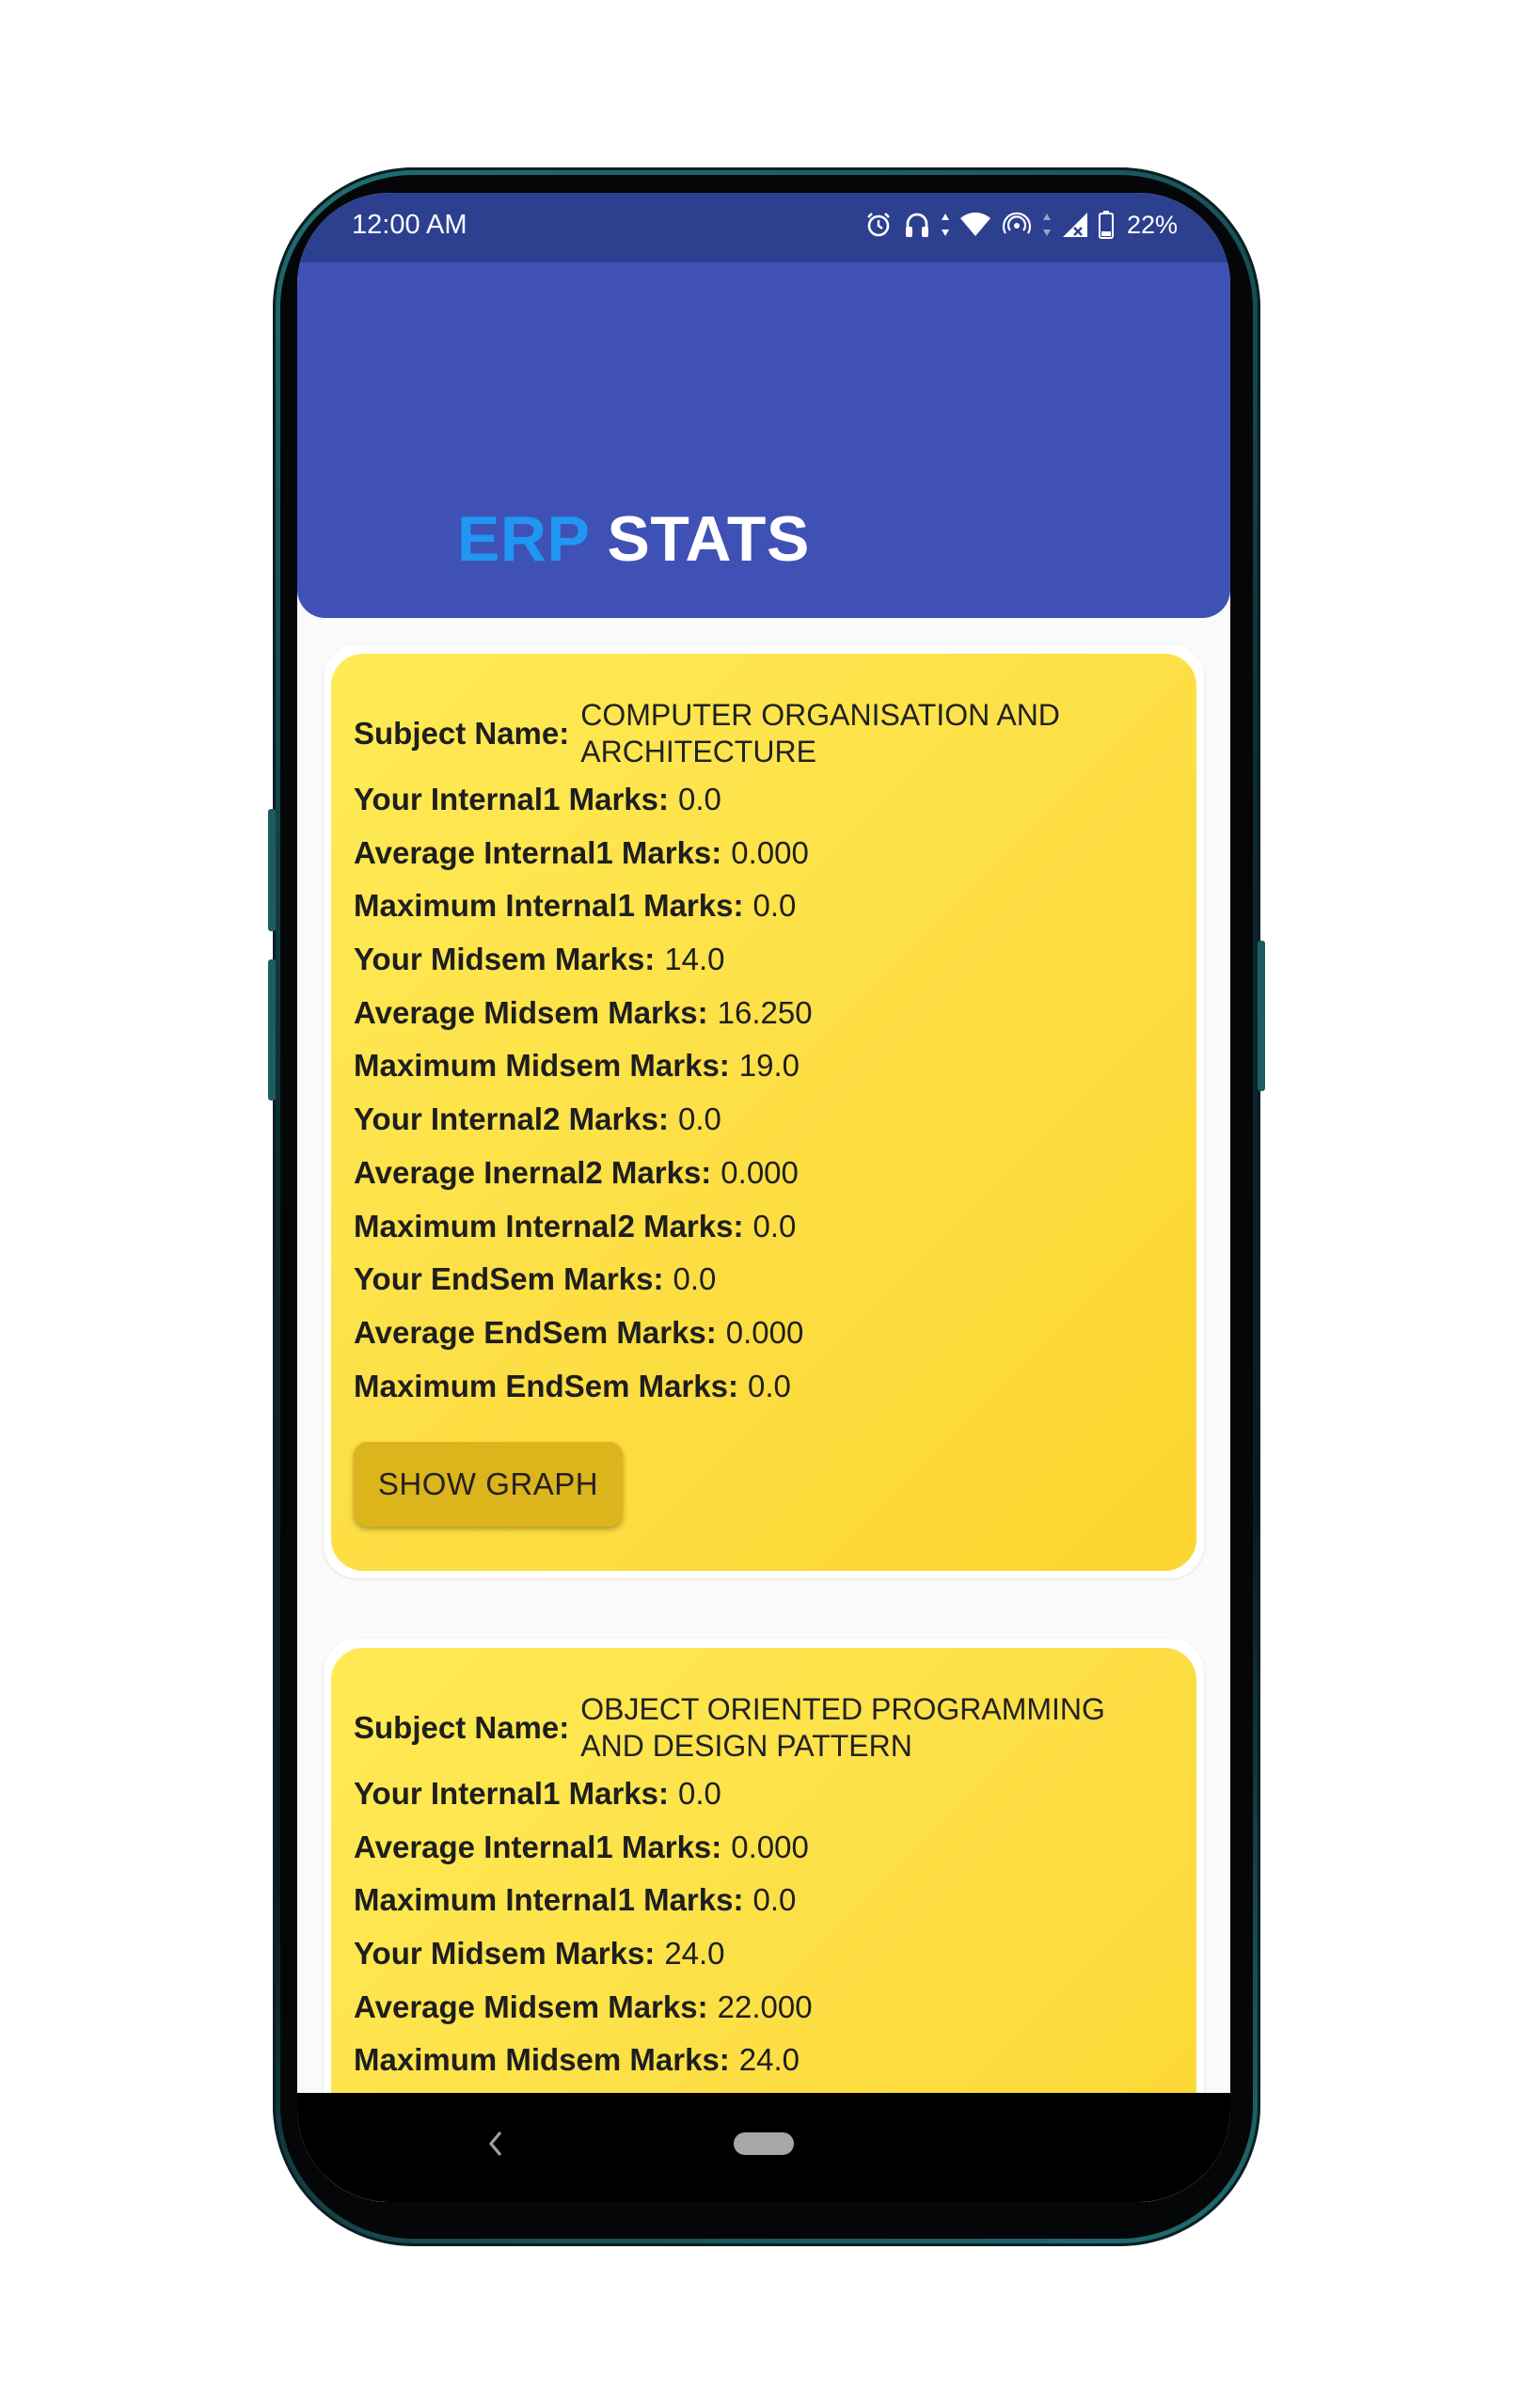 The width and height of the screenshot is (1536, 2408). I want to click on marks-row: Maximum EndSem Marks: 0.0, so click(583, 1396).